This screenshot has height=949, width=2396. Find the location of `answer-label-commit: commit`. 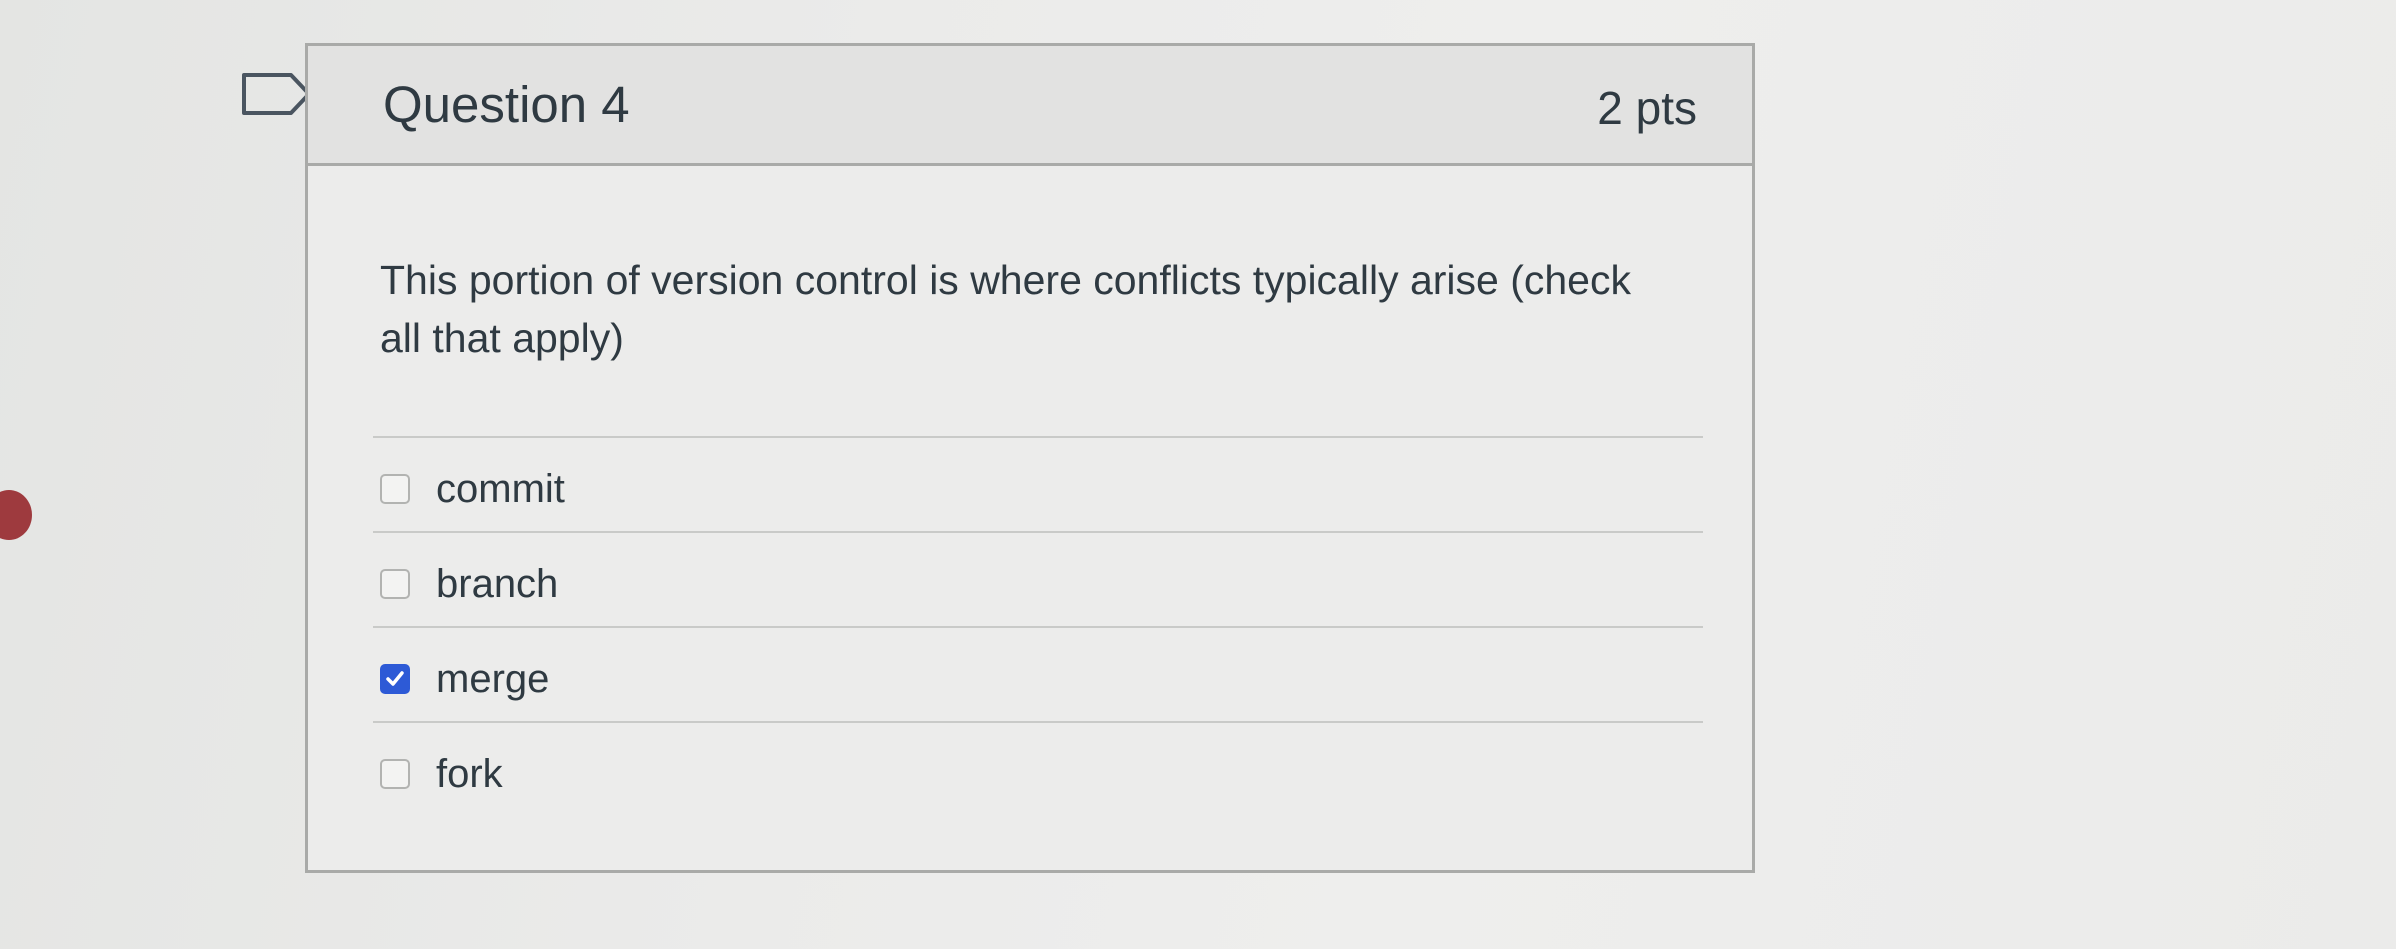

answer-label-commit: commit is located at coordinates (500, 489).